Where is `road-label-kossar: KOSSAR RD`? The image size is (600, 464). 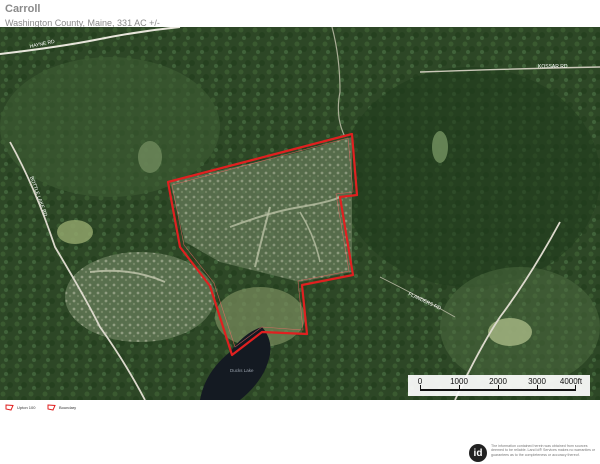
road-label-kossar: KOSSAR RD is located at coordinates (553, 67).